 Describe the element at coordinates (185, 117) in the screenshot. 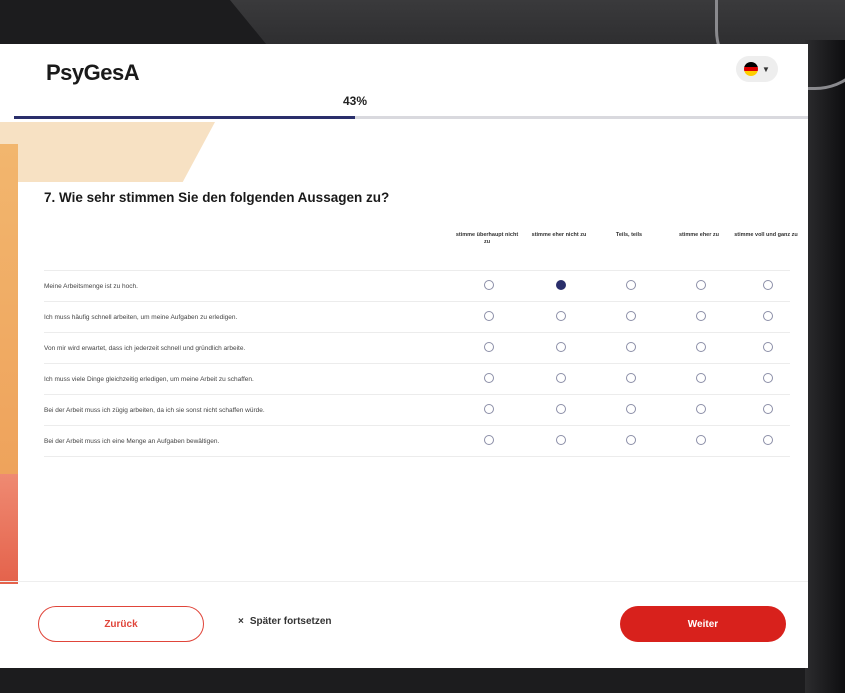

I see `progress-bar-fill` at that location.